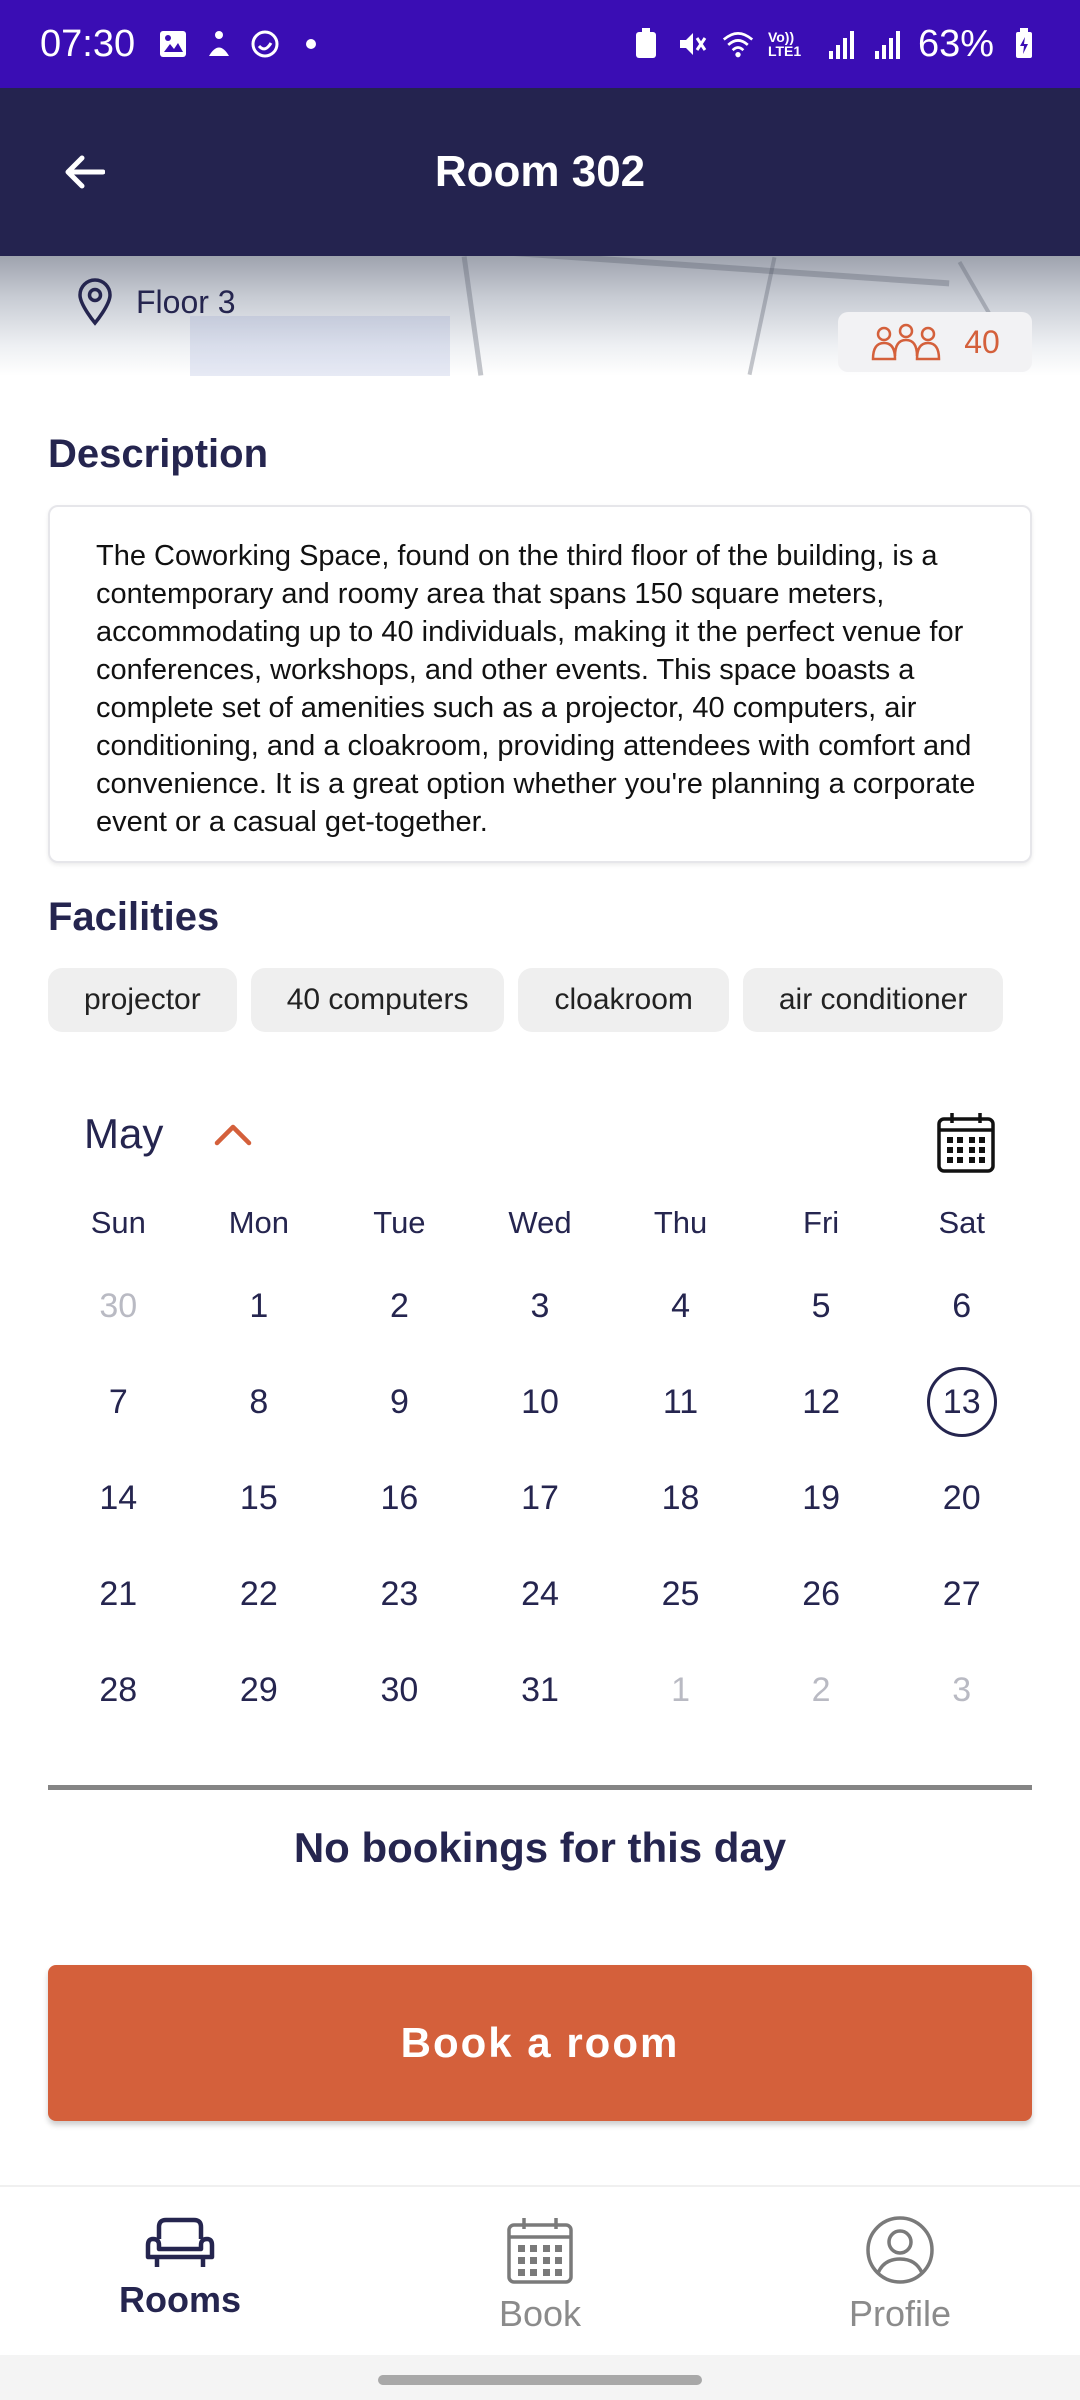  I want to click on description-heading: Description, so click(158, 454).